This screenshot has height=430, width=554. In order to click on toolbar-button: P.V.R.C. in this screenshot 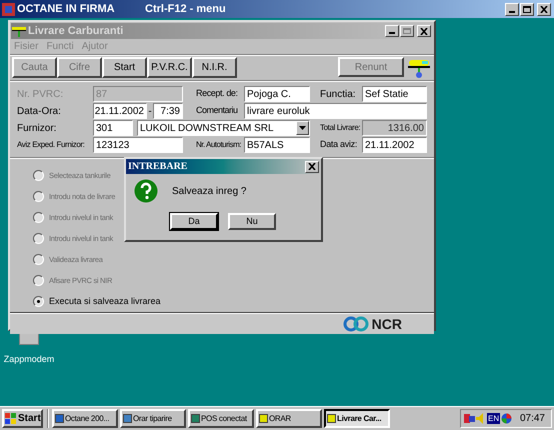, I will do `click(169, 67)`.